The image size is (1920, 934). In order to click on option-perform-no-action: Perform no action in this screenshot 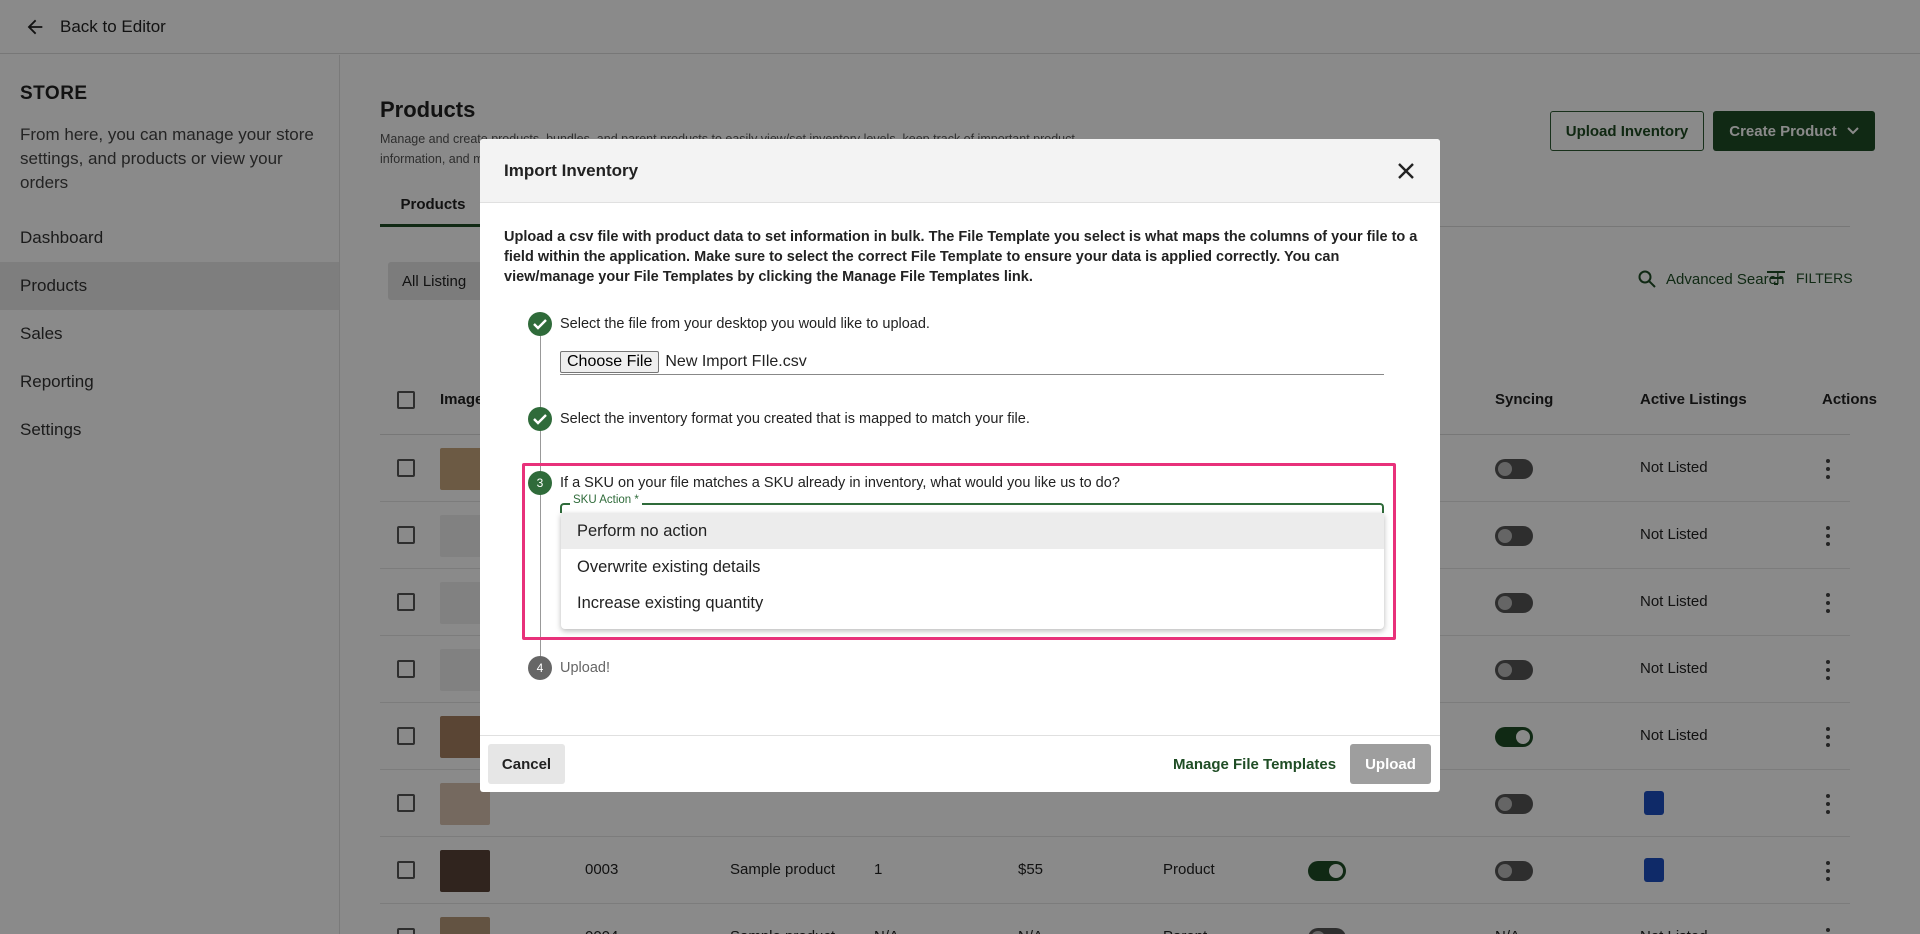, I will do `click(972, 531)`.